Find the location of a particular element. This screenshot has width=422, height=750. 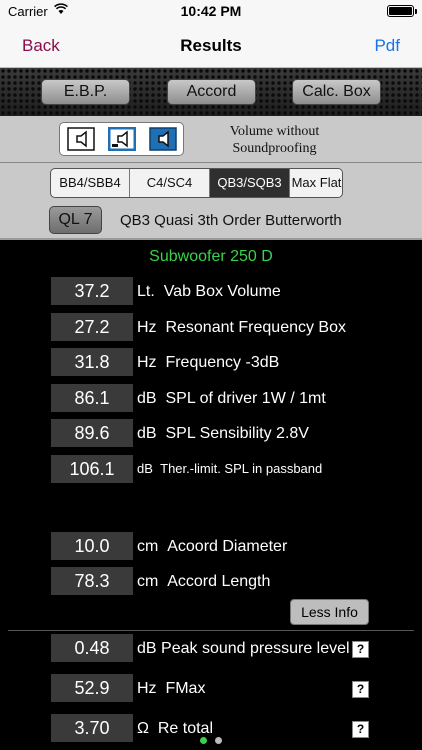

page-title: Results is located at coordinates (211, 45).